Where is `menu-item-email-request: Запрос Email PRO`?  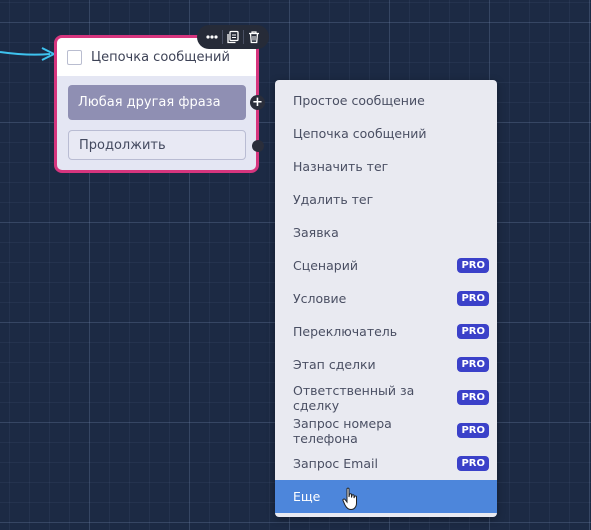
menu-item-email-request: Запрос Email PRO is located at coordinates (386, 463).